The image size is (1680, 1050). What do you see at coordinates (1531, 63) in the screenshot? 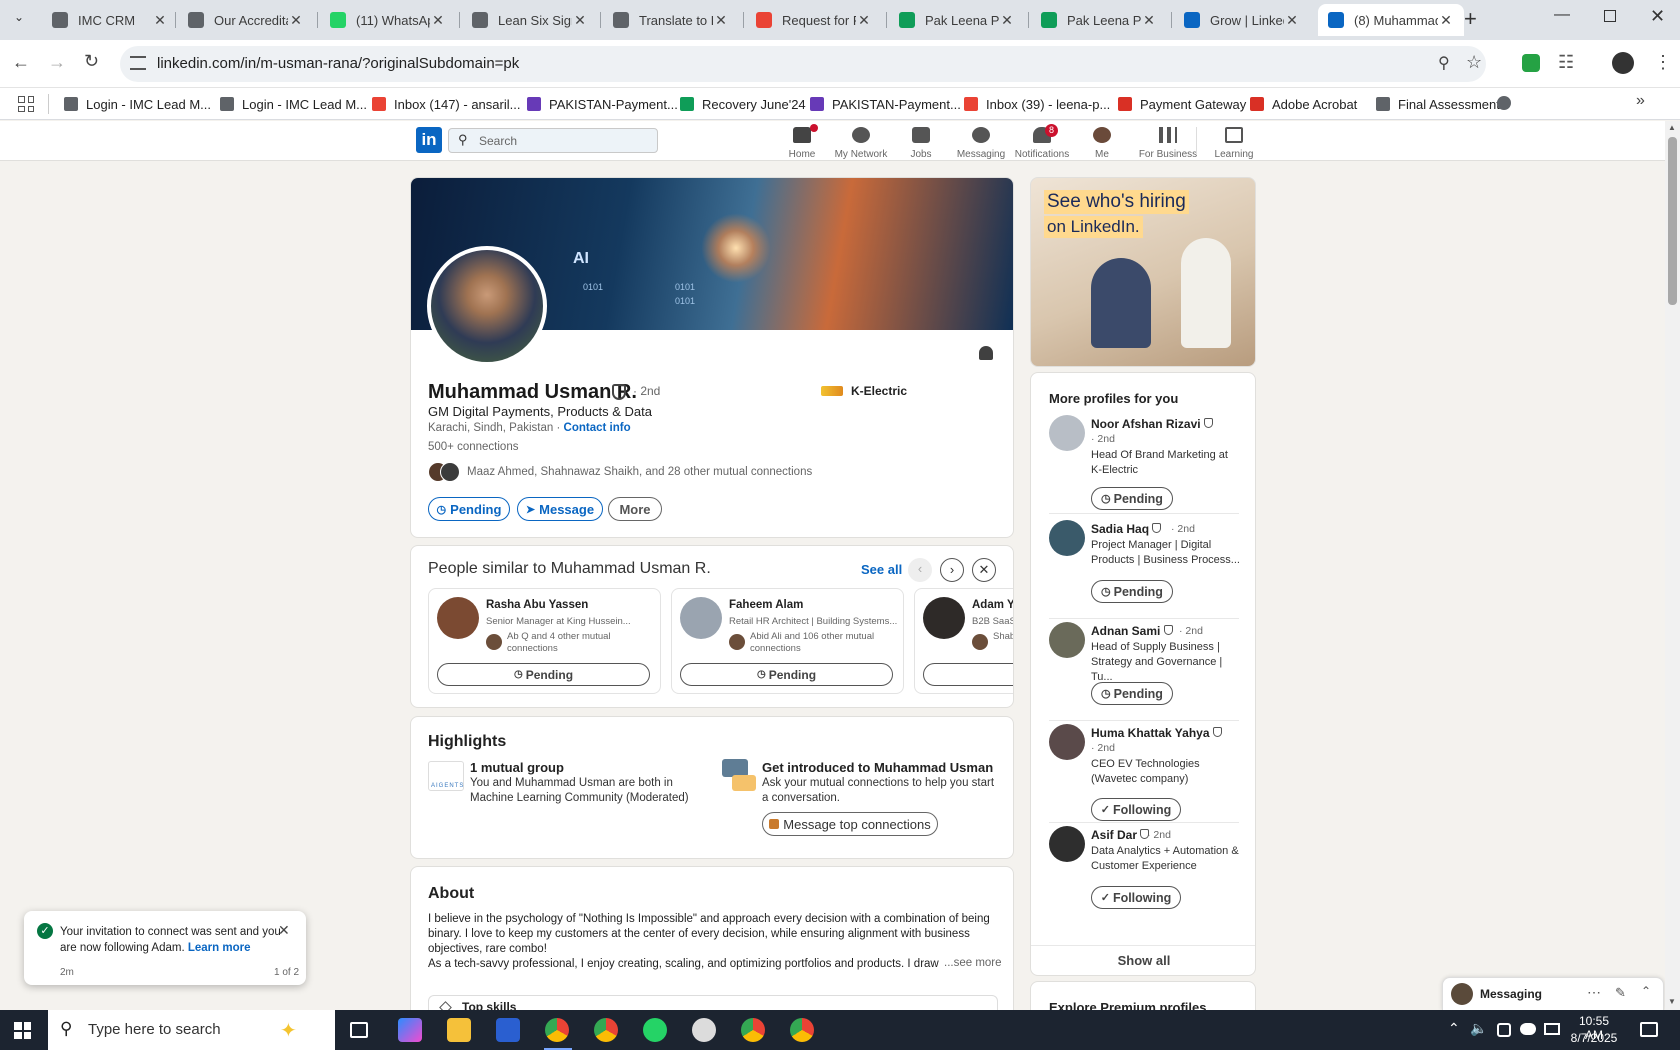
I see `extension-whatsapp-icon` at bounding box center [1531, 63].